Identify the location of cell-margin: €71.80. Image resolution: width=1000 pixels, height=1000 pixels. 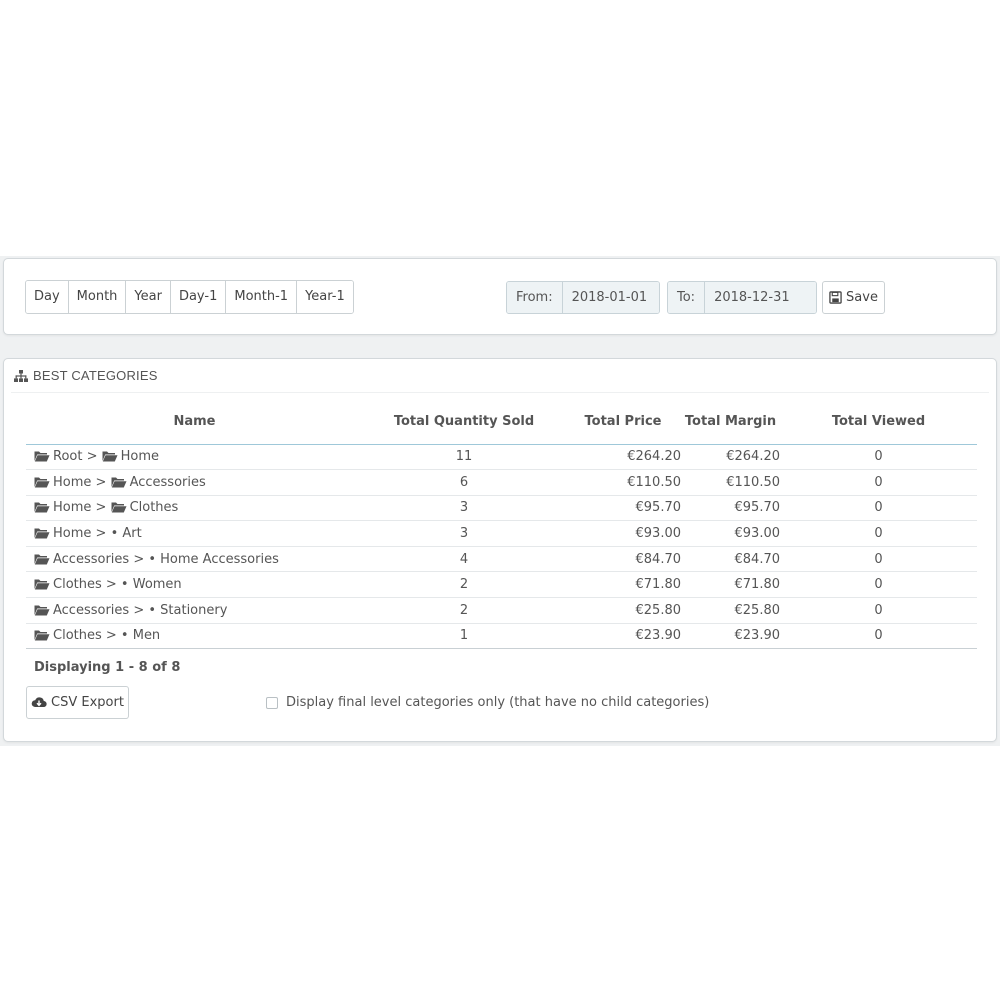
(730, 585).